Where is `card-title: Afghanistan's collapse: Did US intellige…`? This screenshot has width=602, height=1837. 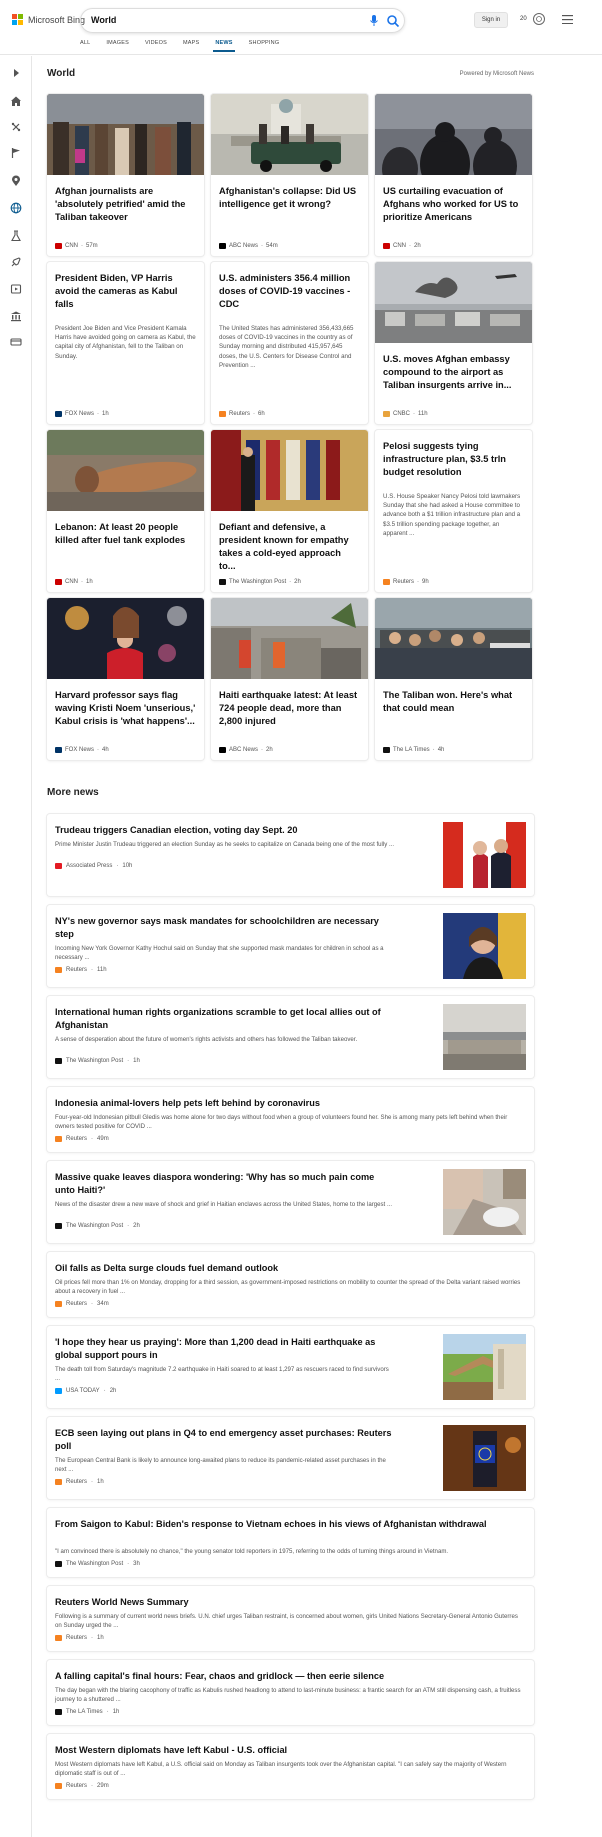
card-title: Afghanistan's collapse: Did US intellige… is located at coordinates (289, 198).